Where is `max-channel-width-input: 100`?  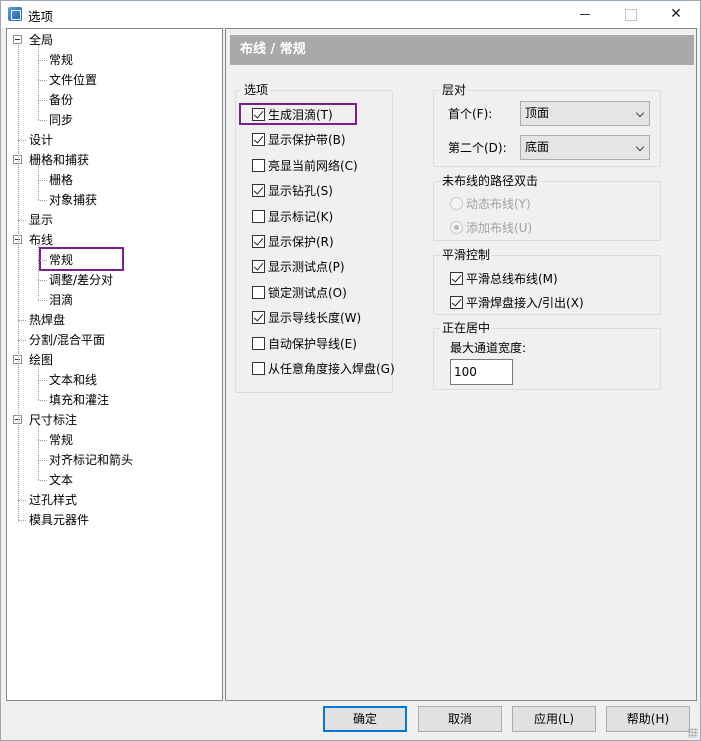 max-channel-width-input: 100 is located at coordinates (481, 372).